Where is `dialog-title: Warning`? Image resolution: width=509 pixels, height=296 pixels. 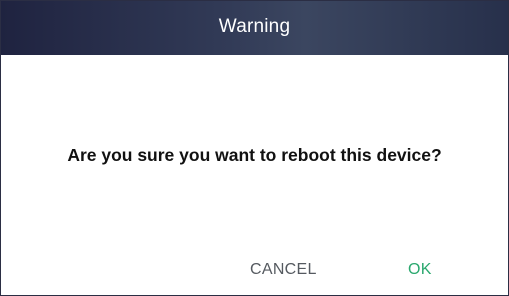 dialog-title: Warning is located at coordinates (254, 26).